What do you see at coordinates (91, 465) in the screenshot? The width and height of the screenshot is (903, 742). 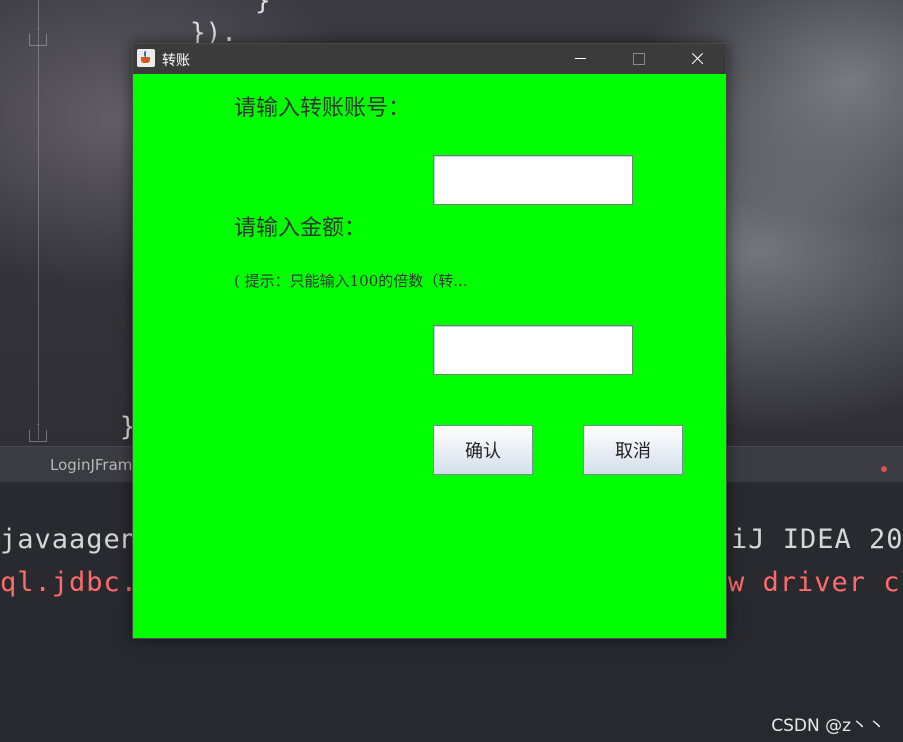 I see `editor-tab-loginjframe: LoginJFram` at bounding box center [91, 465].